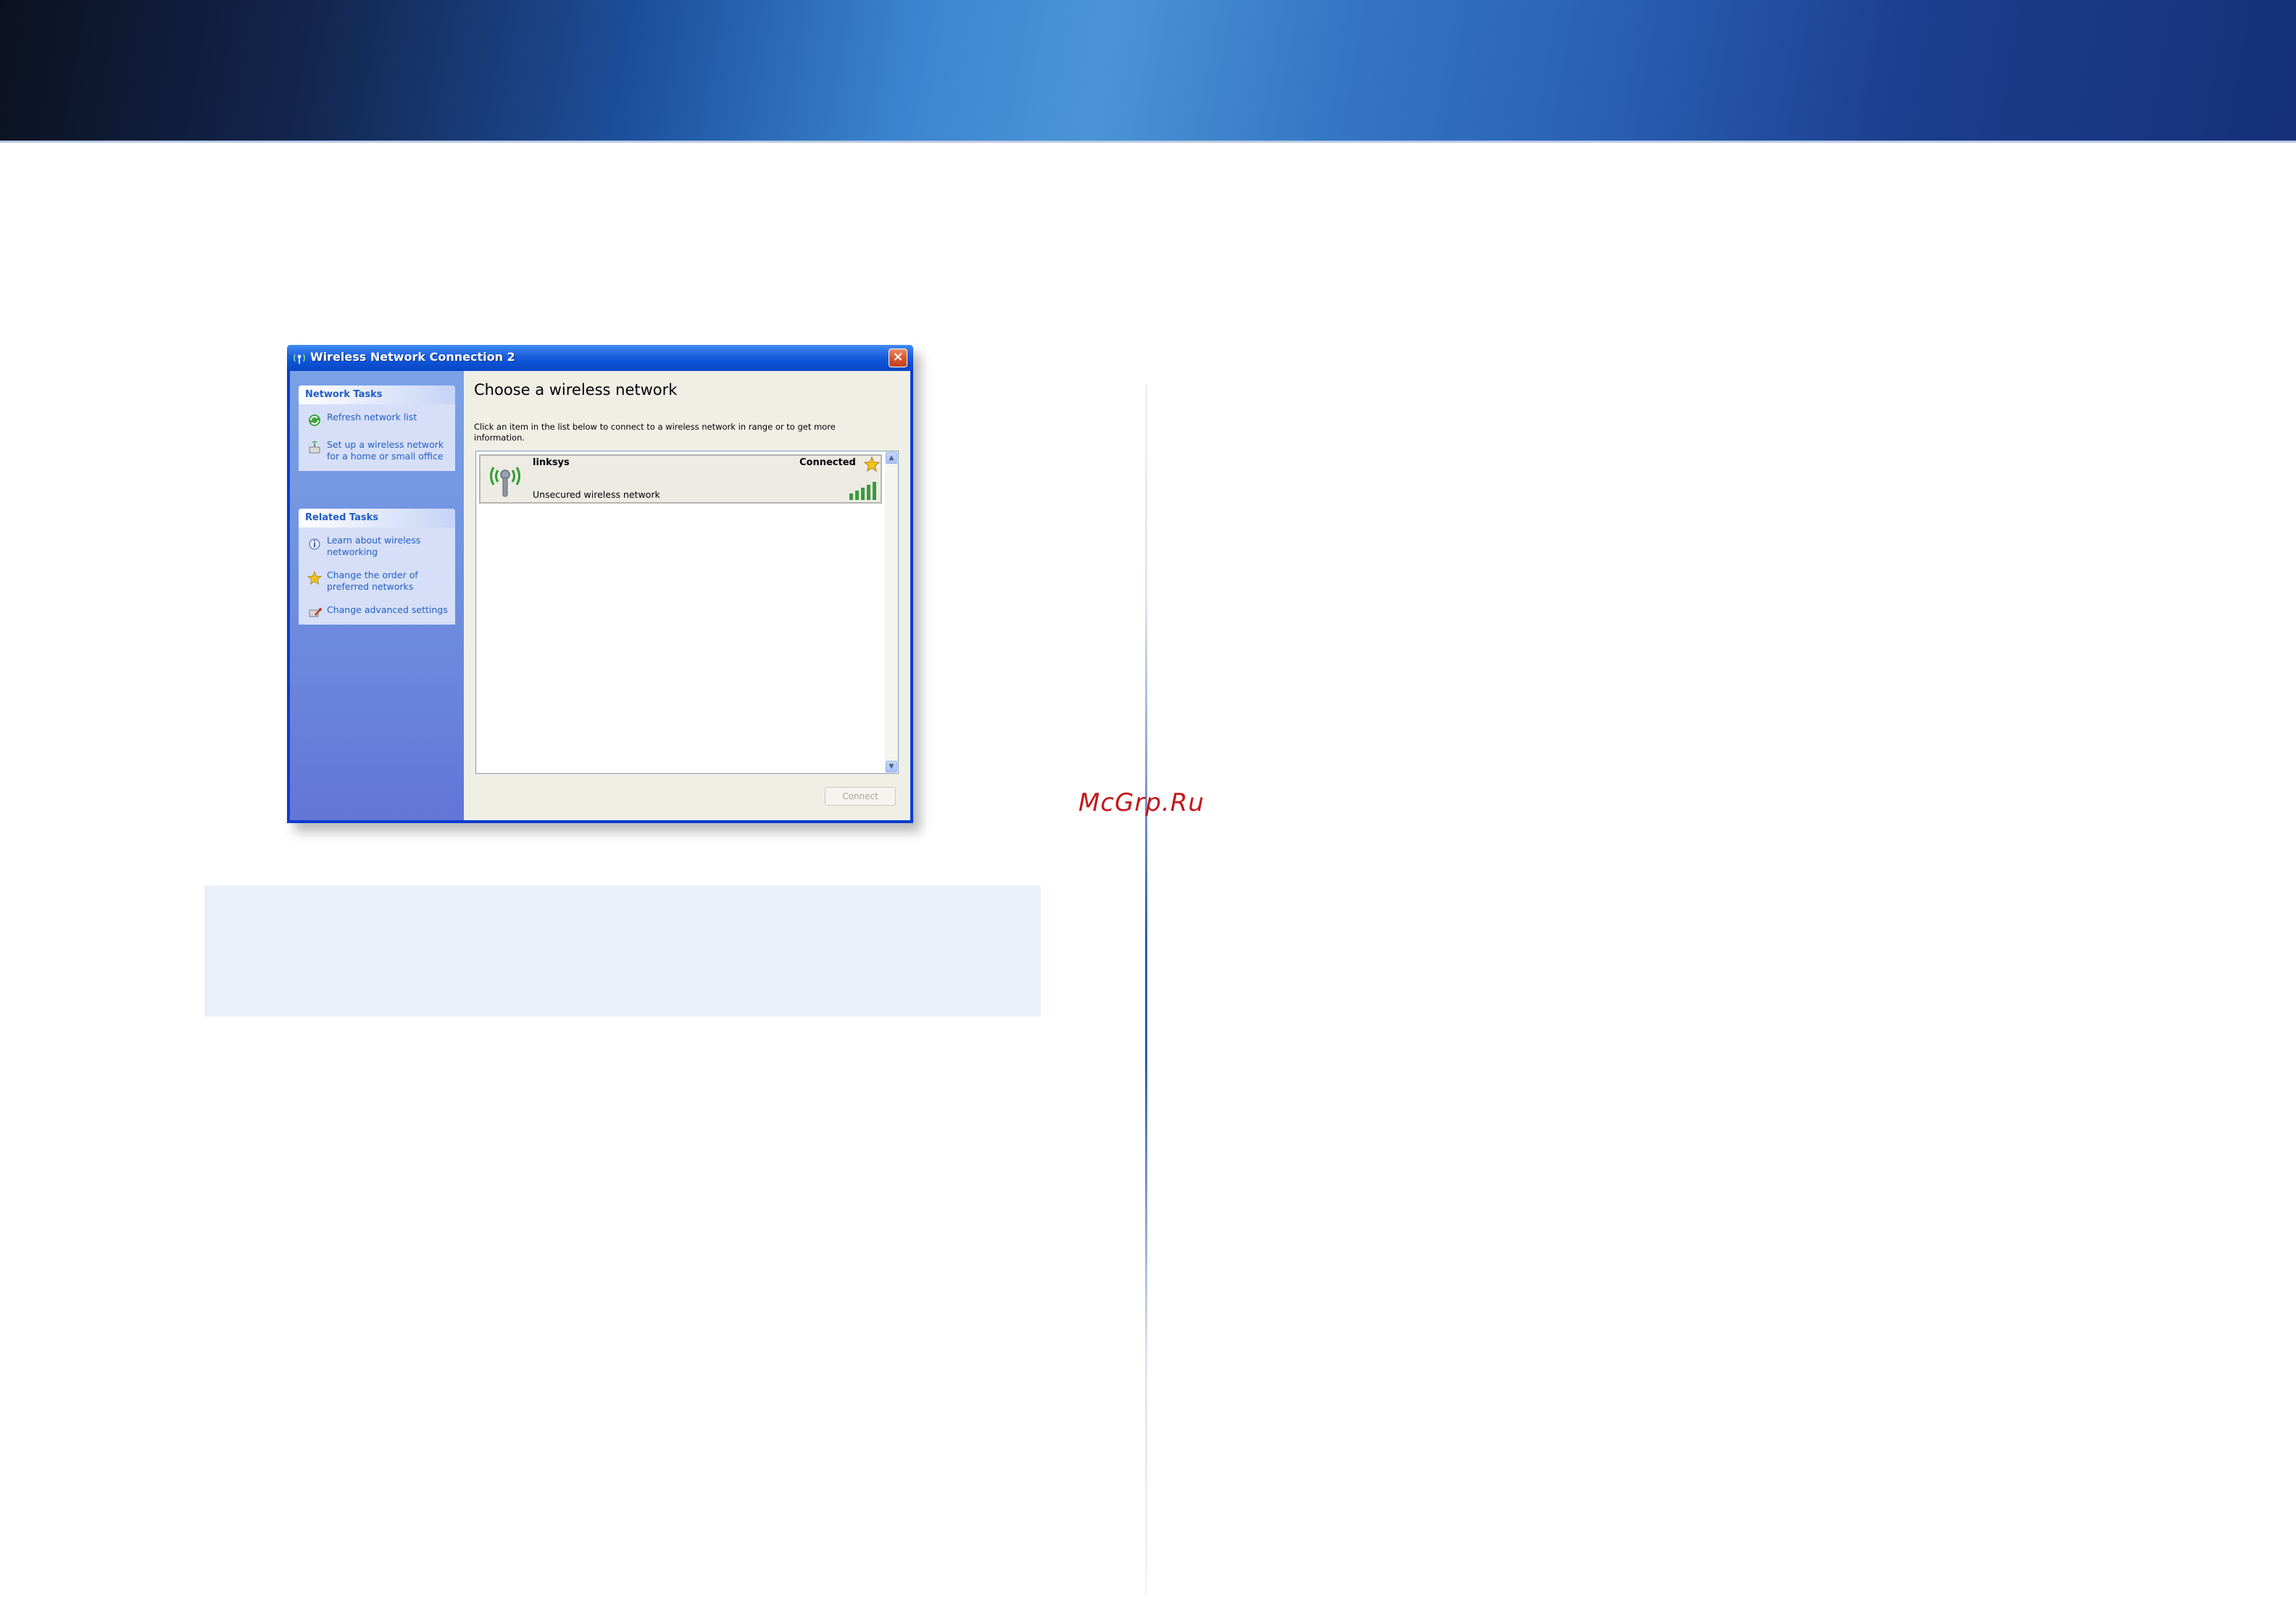 This screenshot has height=1610, width=2296. What do you see at coordinates (872, 464) in the screenshot?
I see `preferred-network-star-icon` at bounding box center [872, 464].